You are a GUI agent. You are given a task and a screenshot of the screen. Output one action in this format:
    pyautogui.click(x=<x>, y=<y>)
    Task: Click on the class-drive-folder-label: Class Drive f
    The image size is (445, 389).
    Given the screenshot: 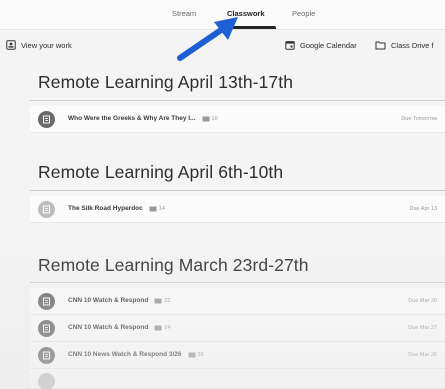 What is the action you would take?
    pyautogui.click(x=412, y=45)
    